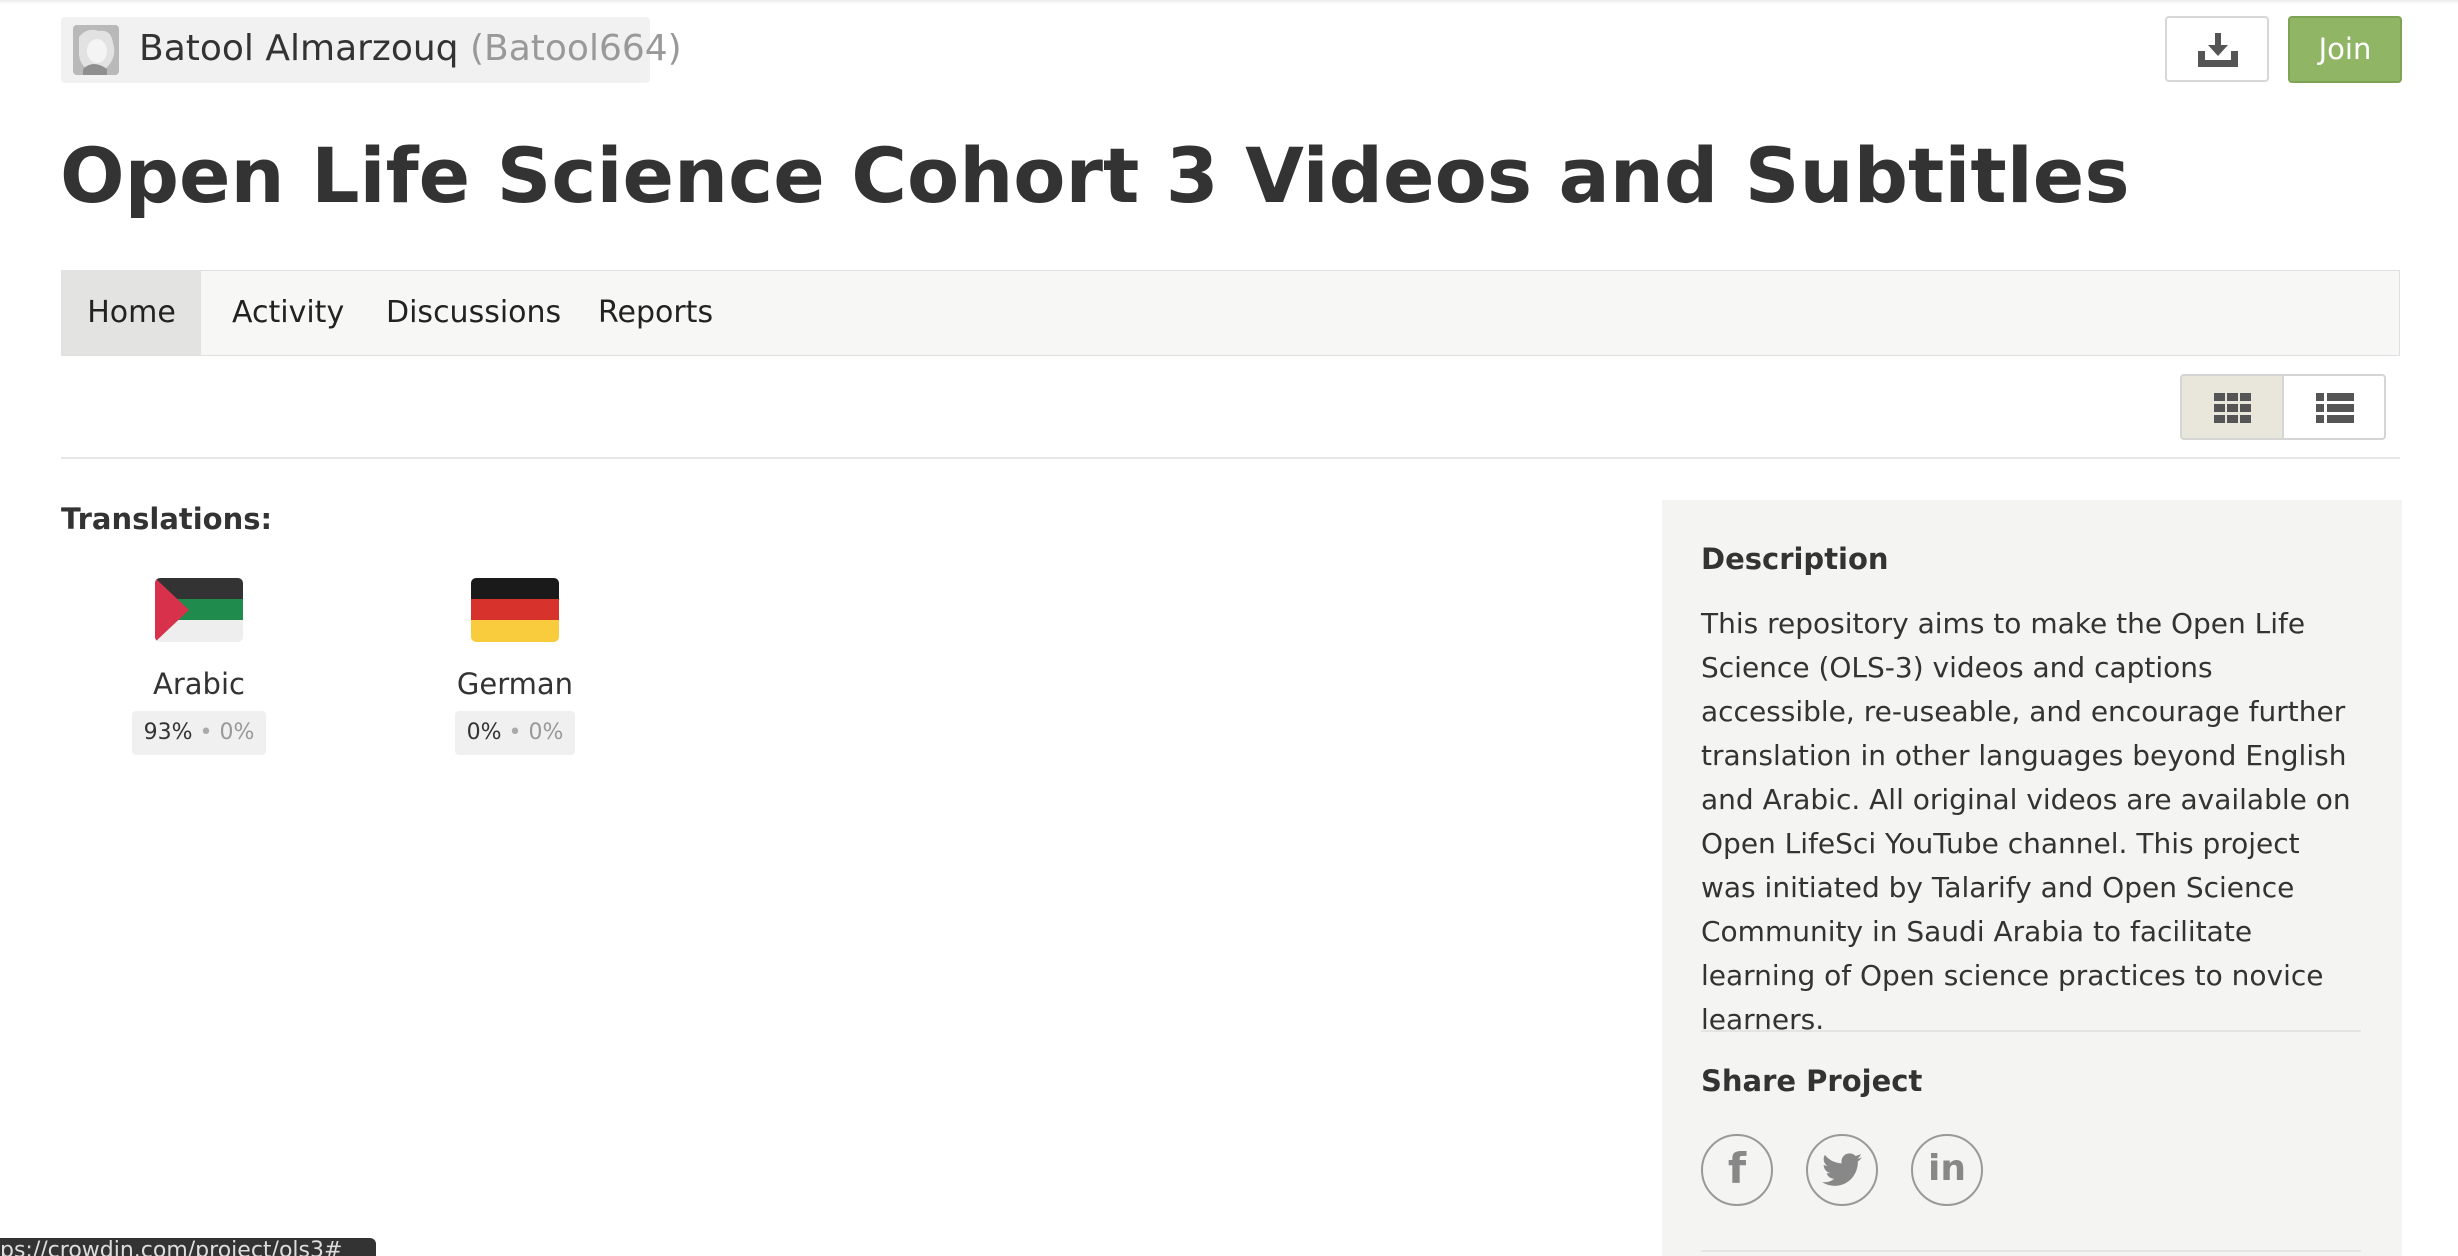 The height and width of the screenshot is (1256, 2458). I want to click on language-progress: 93% • 0%, so click(199, 733).